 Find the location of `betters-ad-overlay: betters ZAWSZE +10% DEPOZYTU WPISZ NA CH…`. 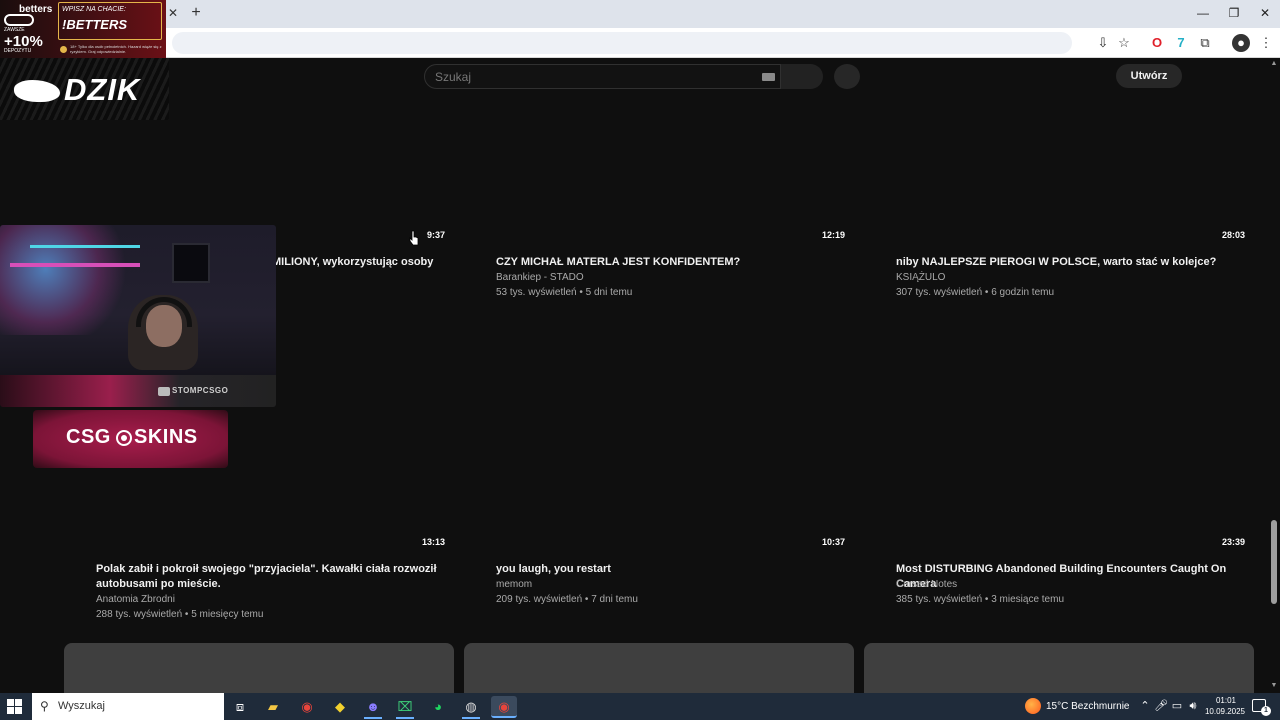

betters-ad-overlay: betters ZAWSZE +10% DEPOZYTU WPISZ NA CH… is located at coordinates (83, 29).